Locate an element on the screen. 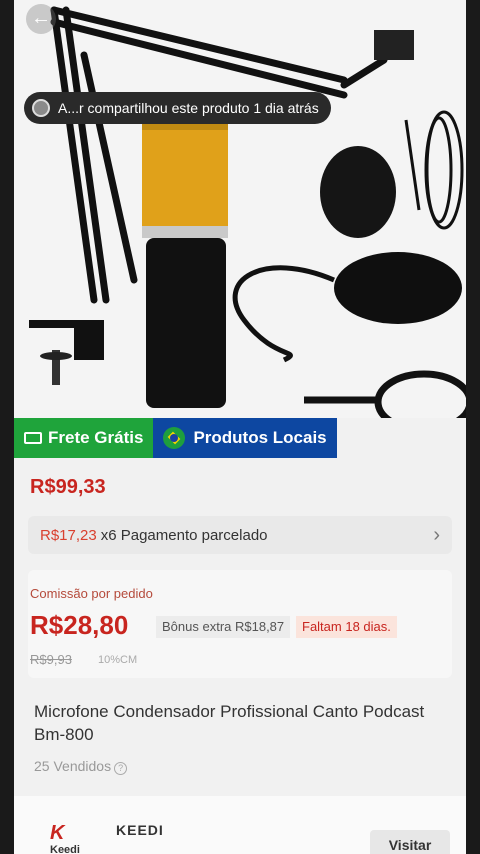 The height and width of the screenshot is (854, 480). brazil-flag-icon is located at coordinates (174, 438).